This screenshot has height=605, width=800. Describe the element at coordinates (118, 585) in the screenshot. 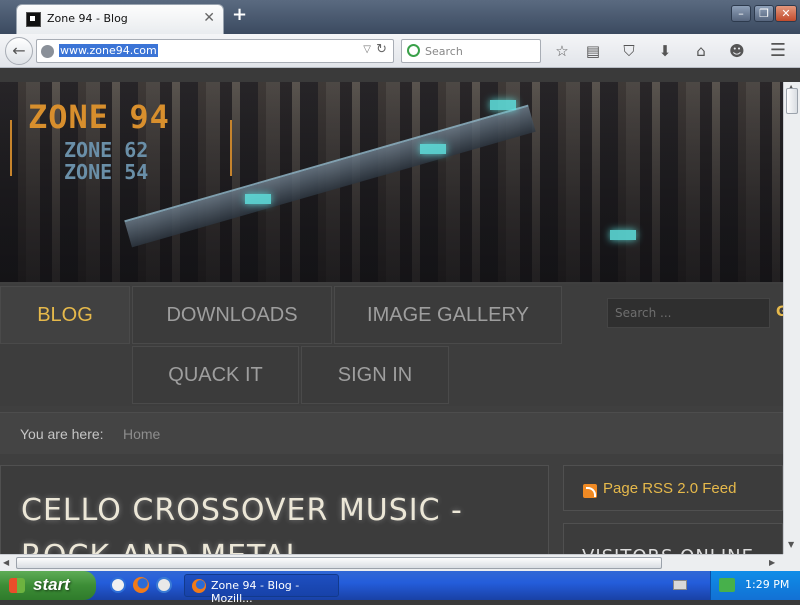

I see `explorer-quicklaunch-icon` at that location.